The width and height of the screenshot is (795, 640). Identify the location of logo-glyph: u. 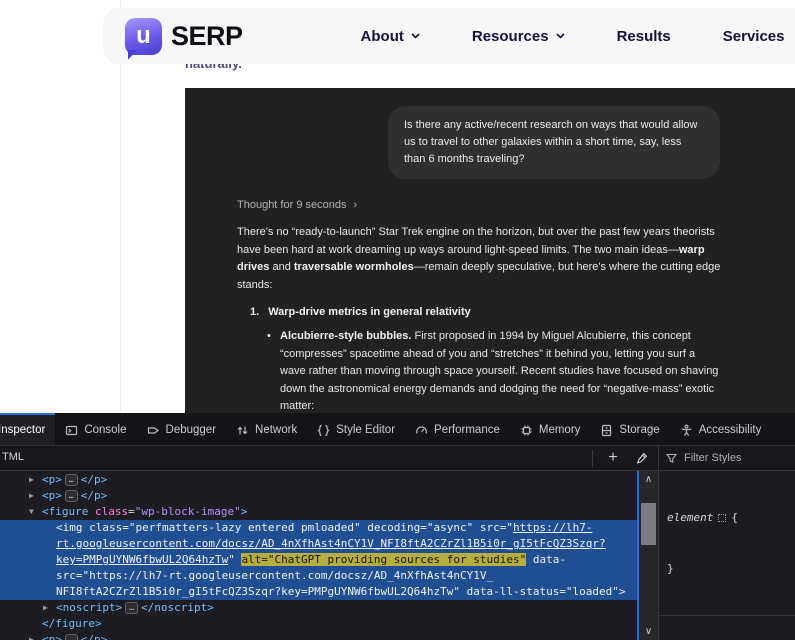
(143, 35).